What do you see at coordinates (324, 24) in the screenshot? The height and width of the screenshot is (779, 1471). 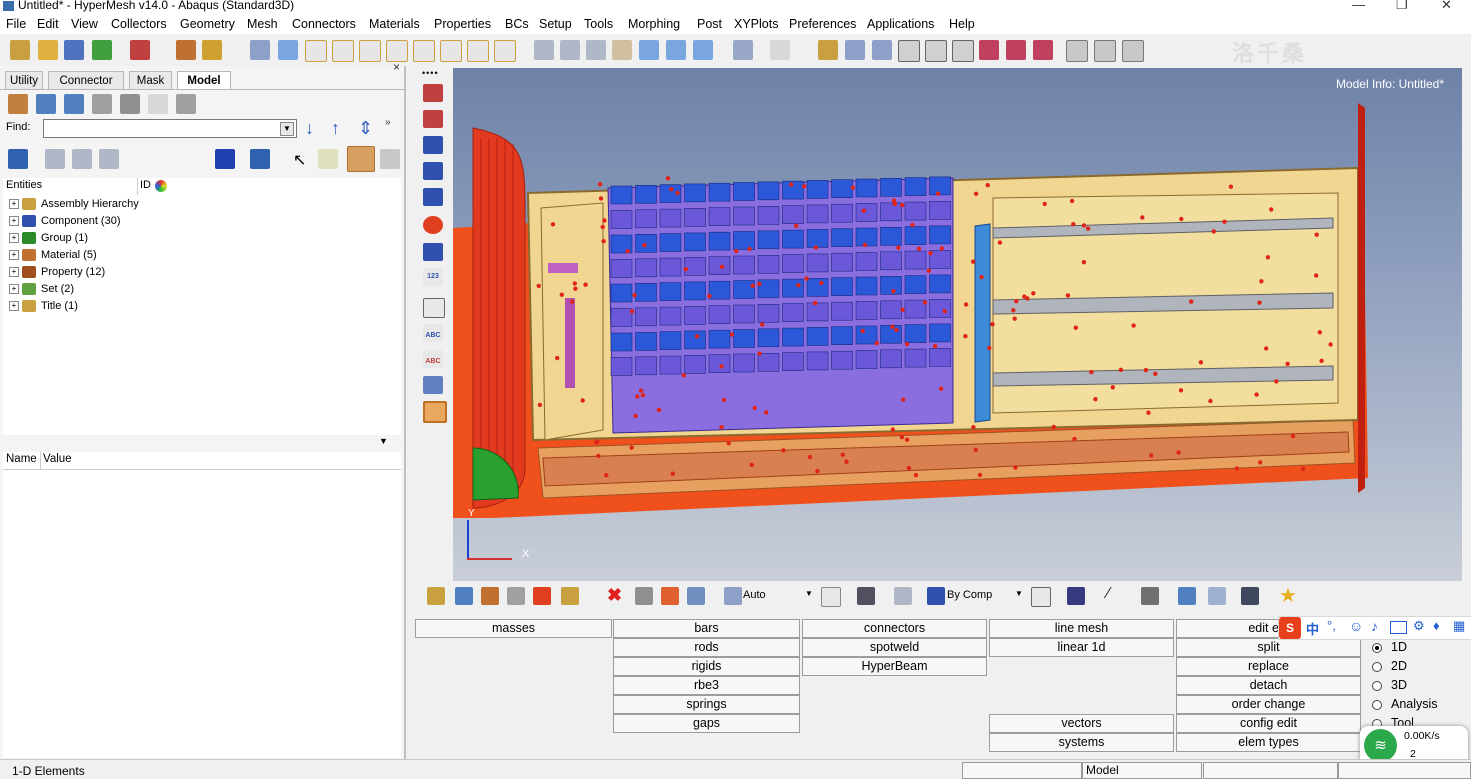 I see `menu-connectors: Connectors` at bounding box center [324, 24].